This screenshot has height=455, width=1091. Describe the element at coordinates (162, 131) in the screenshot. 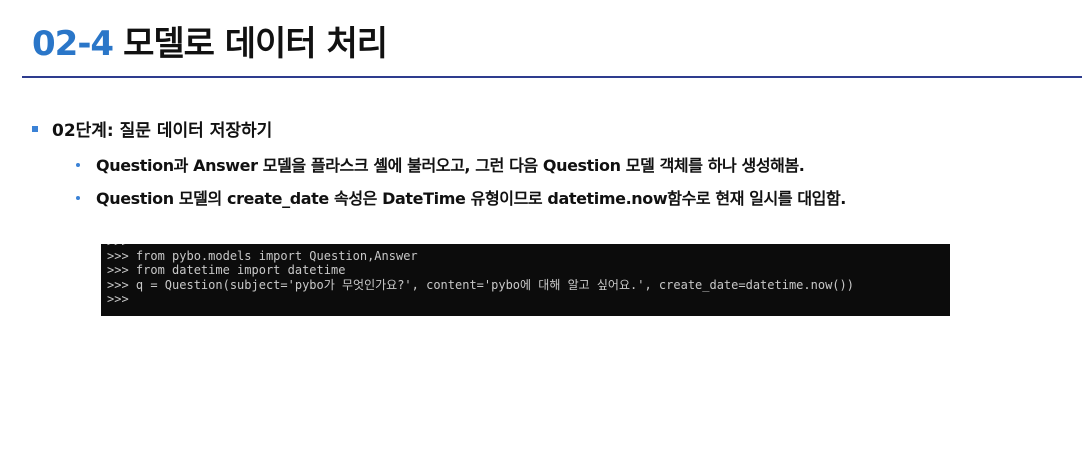

I see `step-heading-text: 02단계: 질문 데이터 저장하기` at that location.